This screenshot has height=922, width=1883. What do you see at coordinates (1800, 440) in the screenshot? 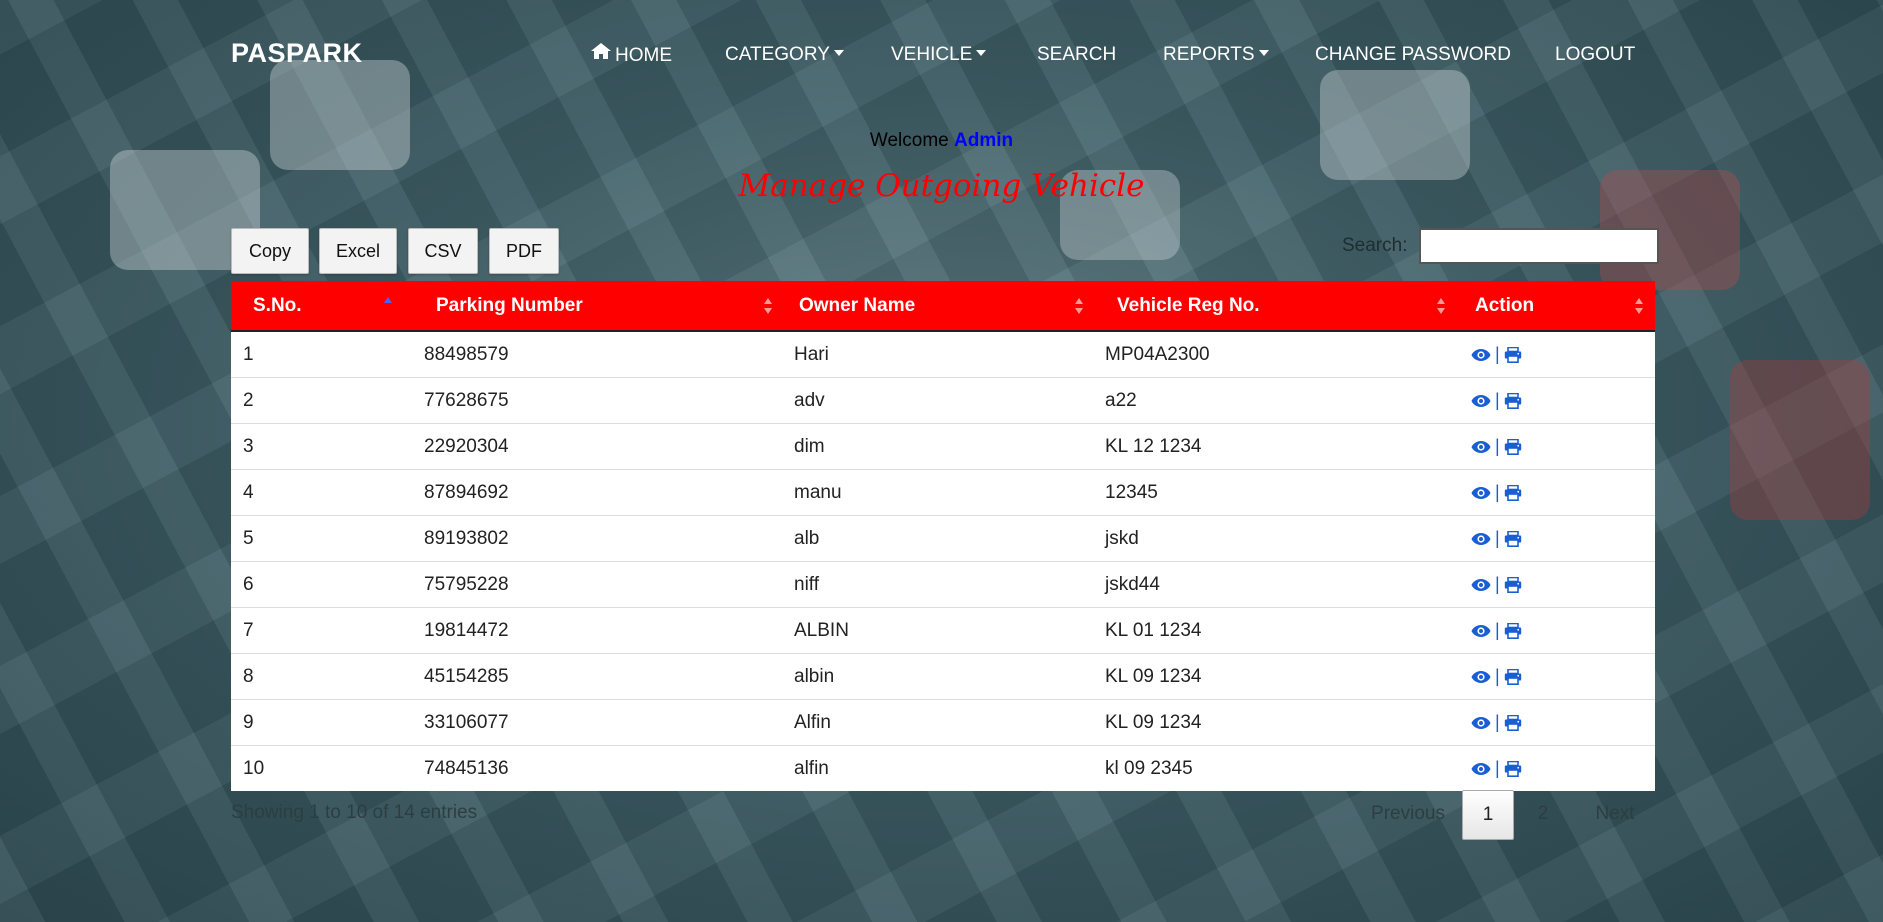
I see `background-decor` at bounding box center [1800, 440].